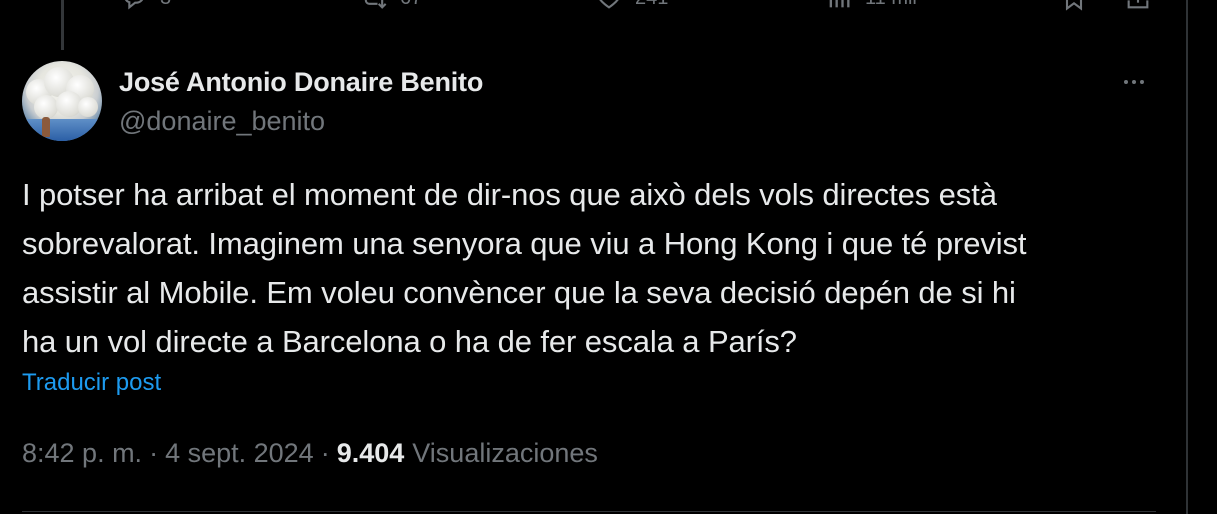  I want to click on heart-icon, so click(609, 4).